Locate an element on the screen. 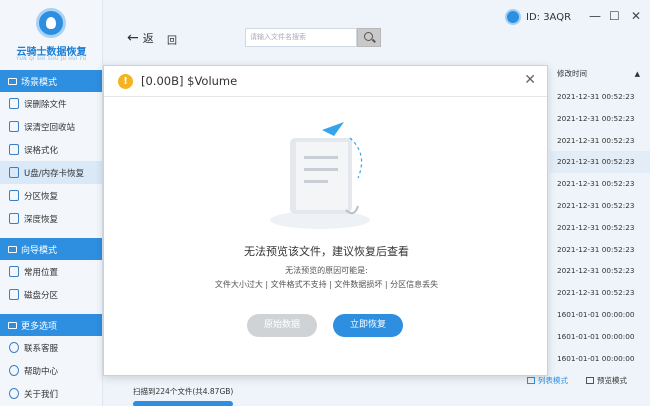 The height and width of the screenshot is (406, 650). preview-mode-label: 预览模式 is located at coordinates (612, 380).